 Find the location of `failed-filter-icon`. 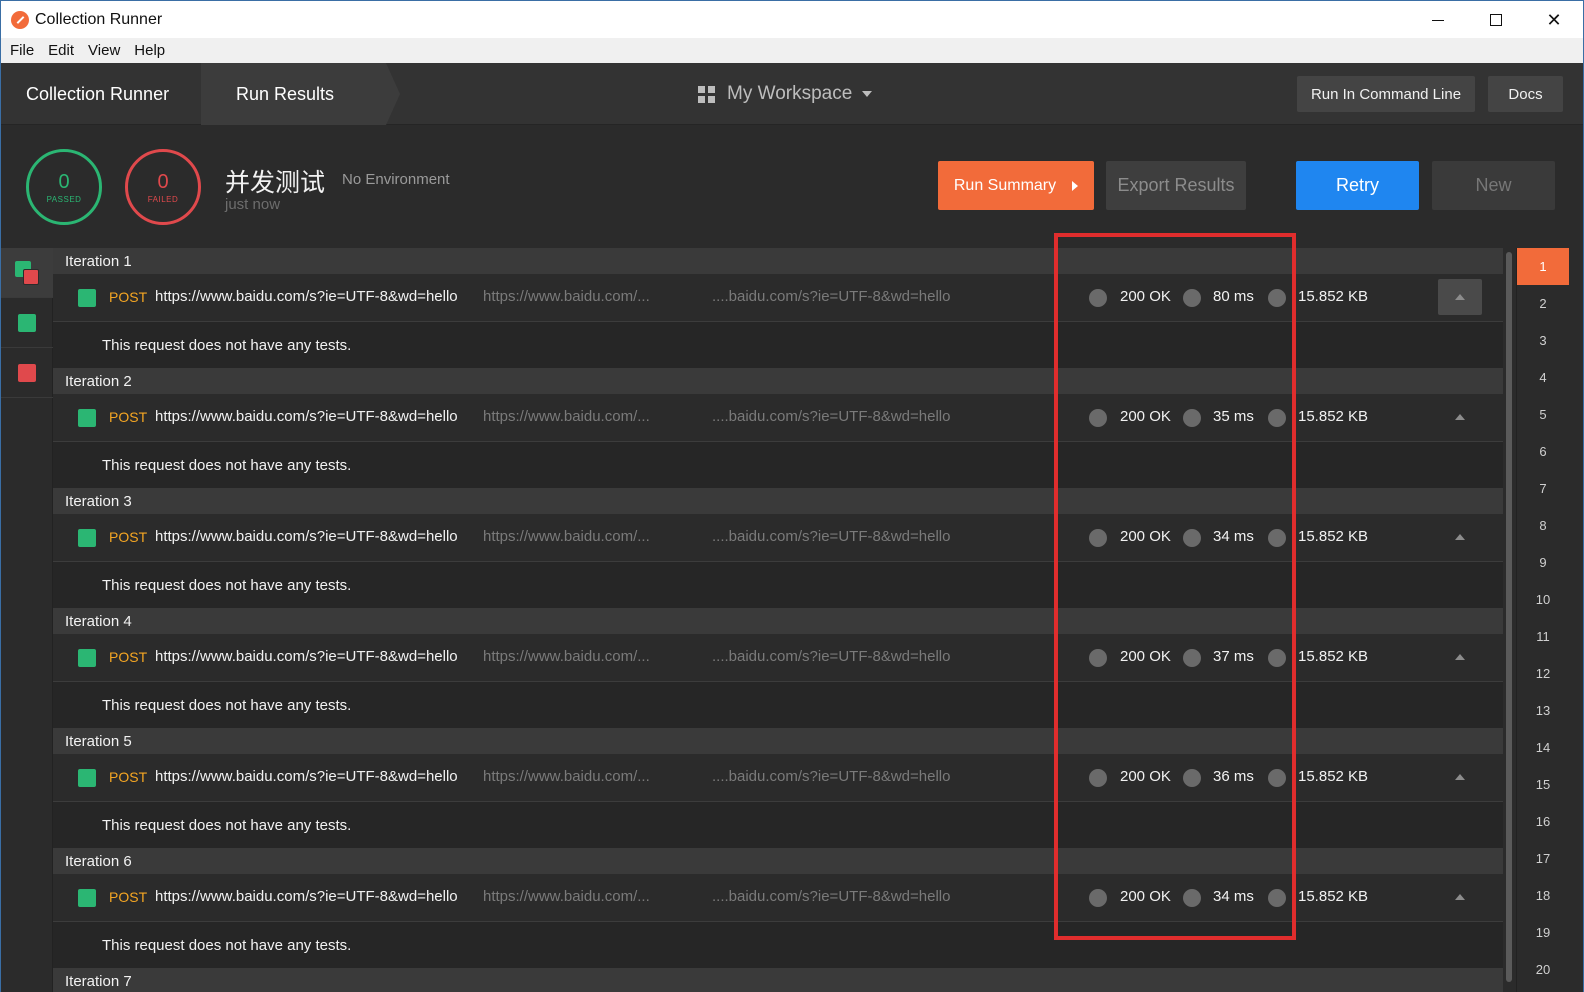

failed-filter-icon is located at coordinates (27, 372).